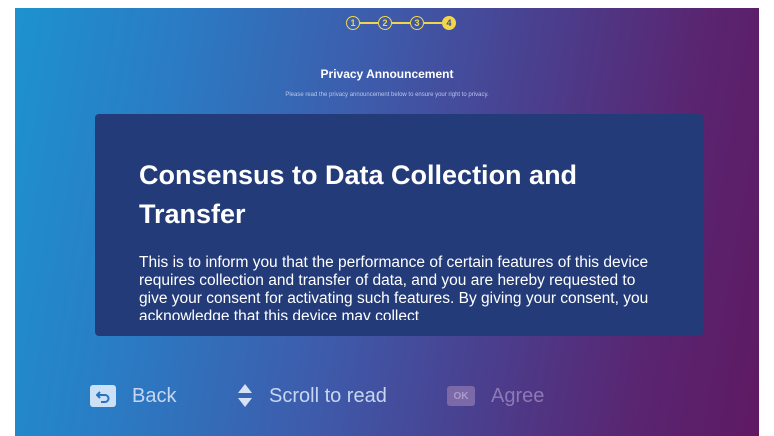 This screenshot has width=774, height=436. I want to click on scroll-label: Scroll to read, so click(328, 395).